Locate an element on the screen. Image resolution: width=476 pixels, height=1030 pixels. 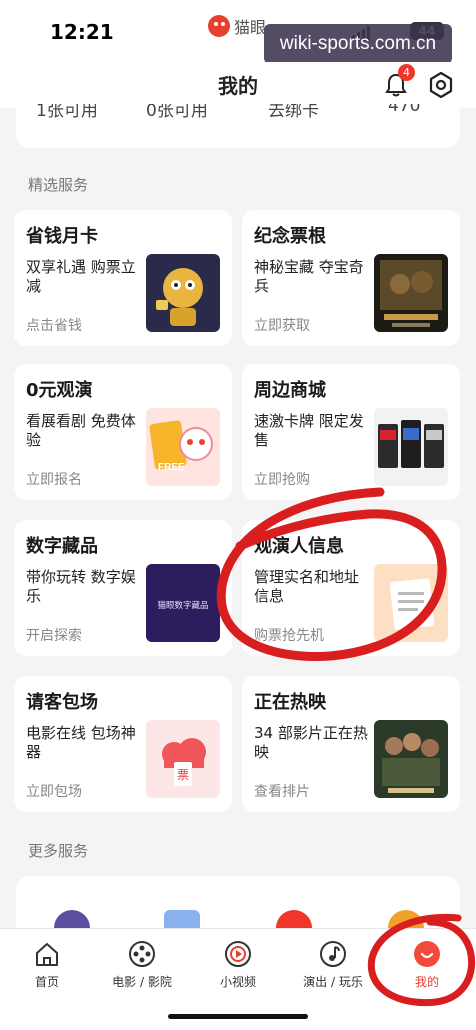
tab-label: 小视频 is located at coordinates (237, 982).